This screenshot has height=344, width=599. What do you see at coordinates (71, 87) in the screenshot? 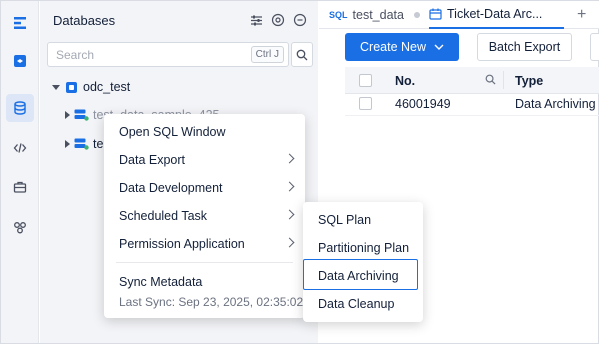
I see `database-node-icon` at bounding box center [71, 87].